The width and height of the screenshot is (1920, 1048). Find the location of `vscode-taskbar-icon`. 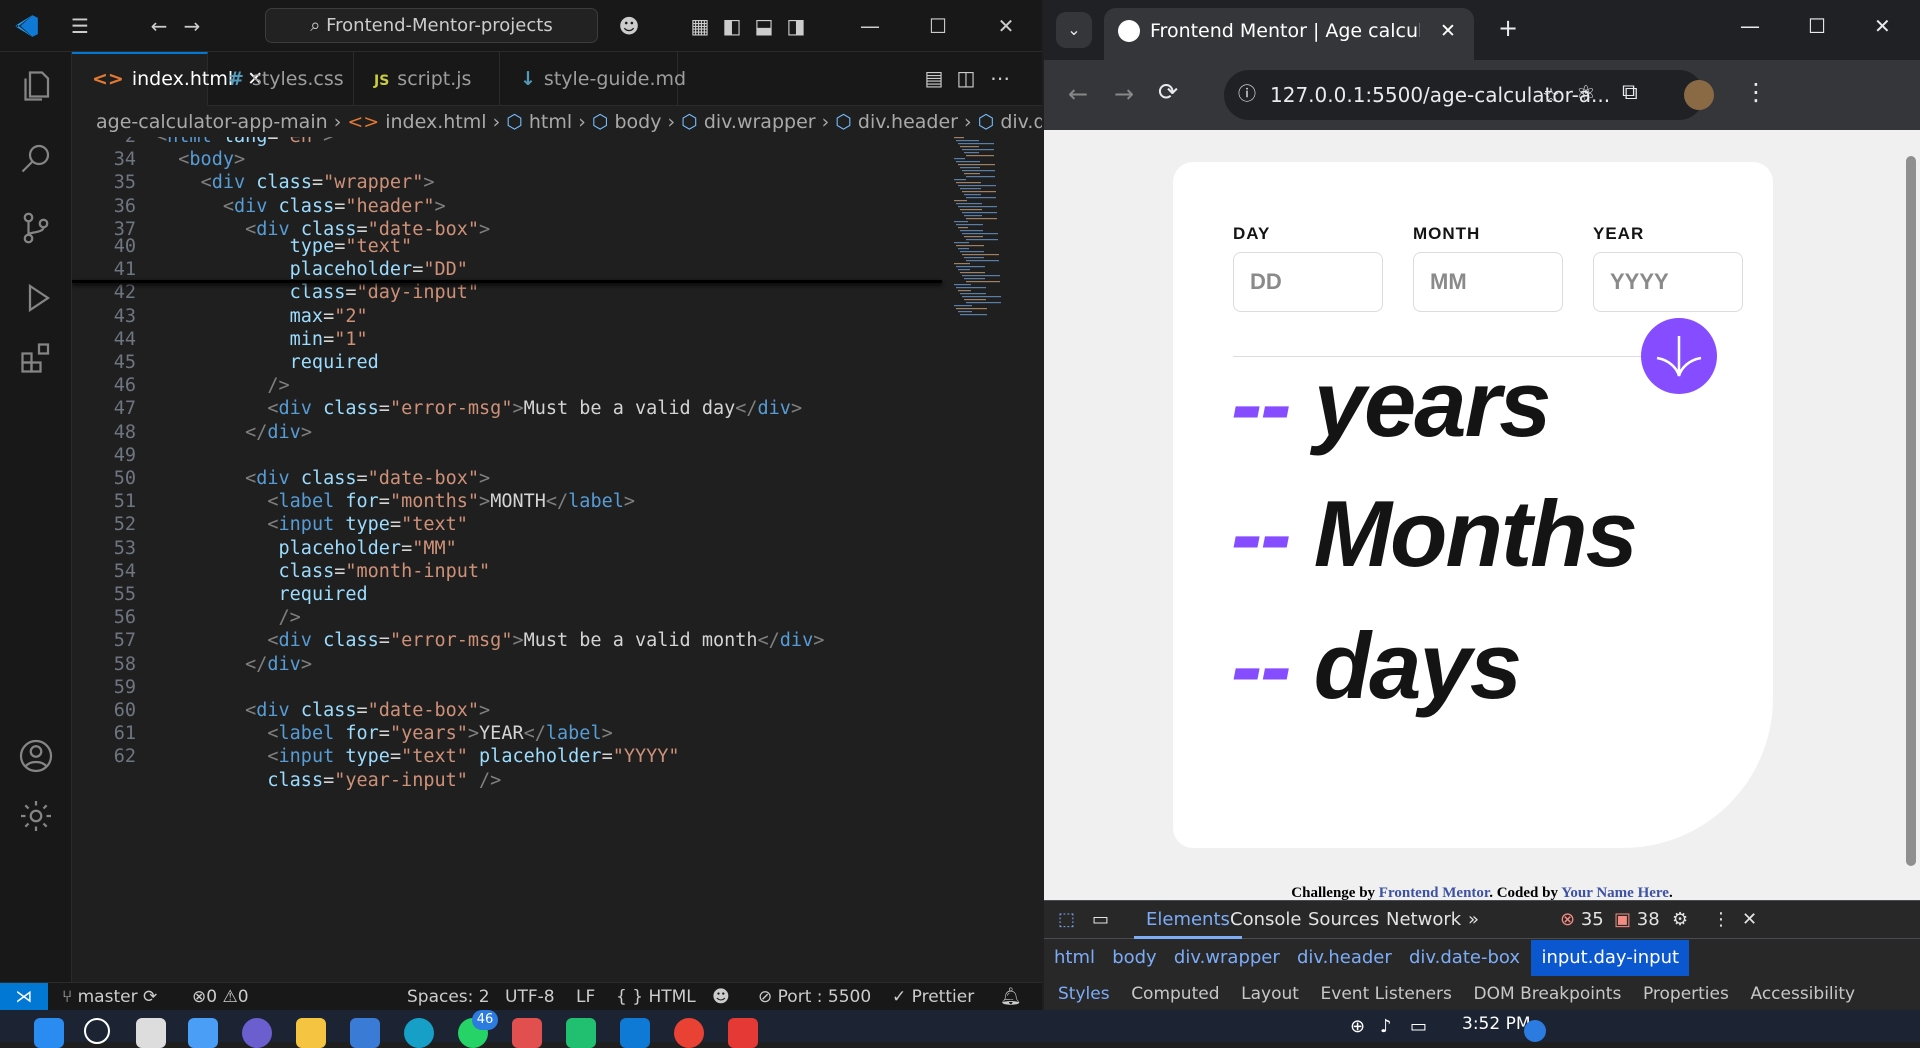

vscode-taskbar-icon is located at coordinates (635, 1033).